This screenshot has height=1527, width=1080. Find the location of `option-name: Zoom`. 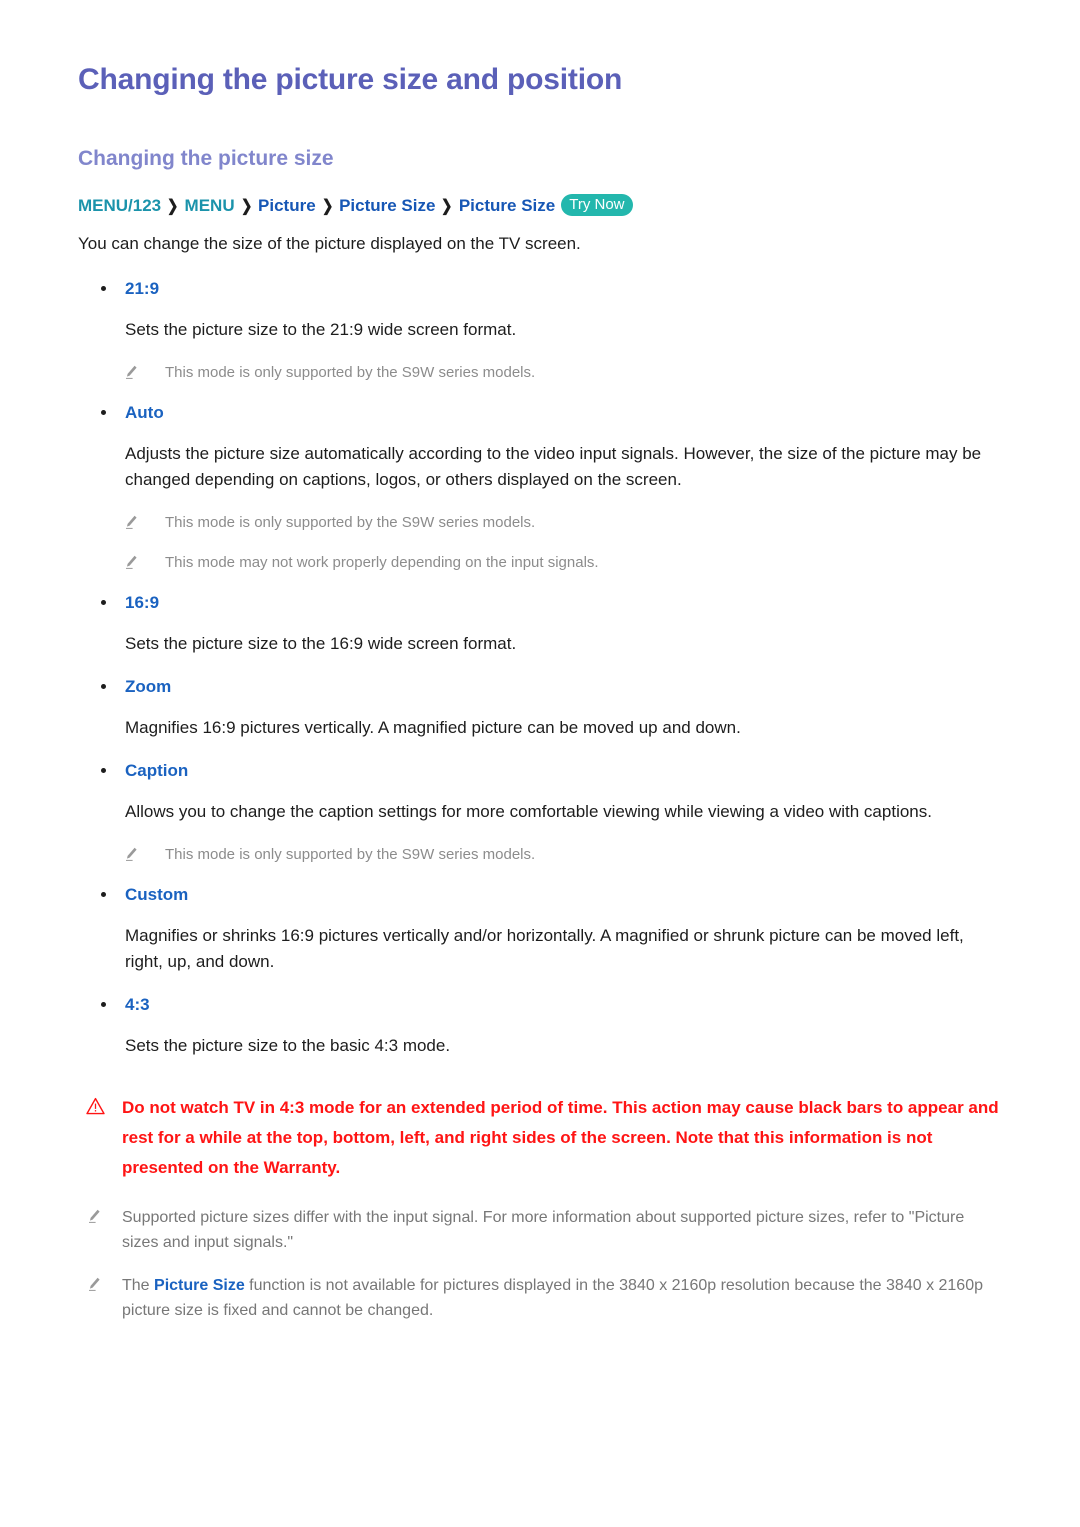

option-name: Zoom is located at coordinates (148, 686).